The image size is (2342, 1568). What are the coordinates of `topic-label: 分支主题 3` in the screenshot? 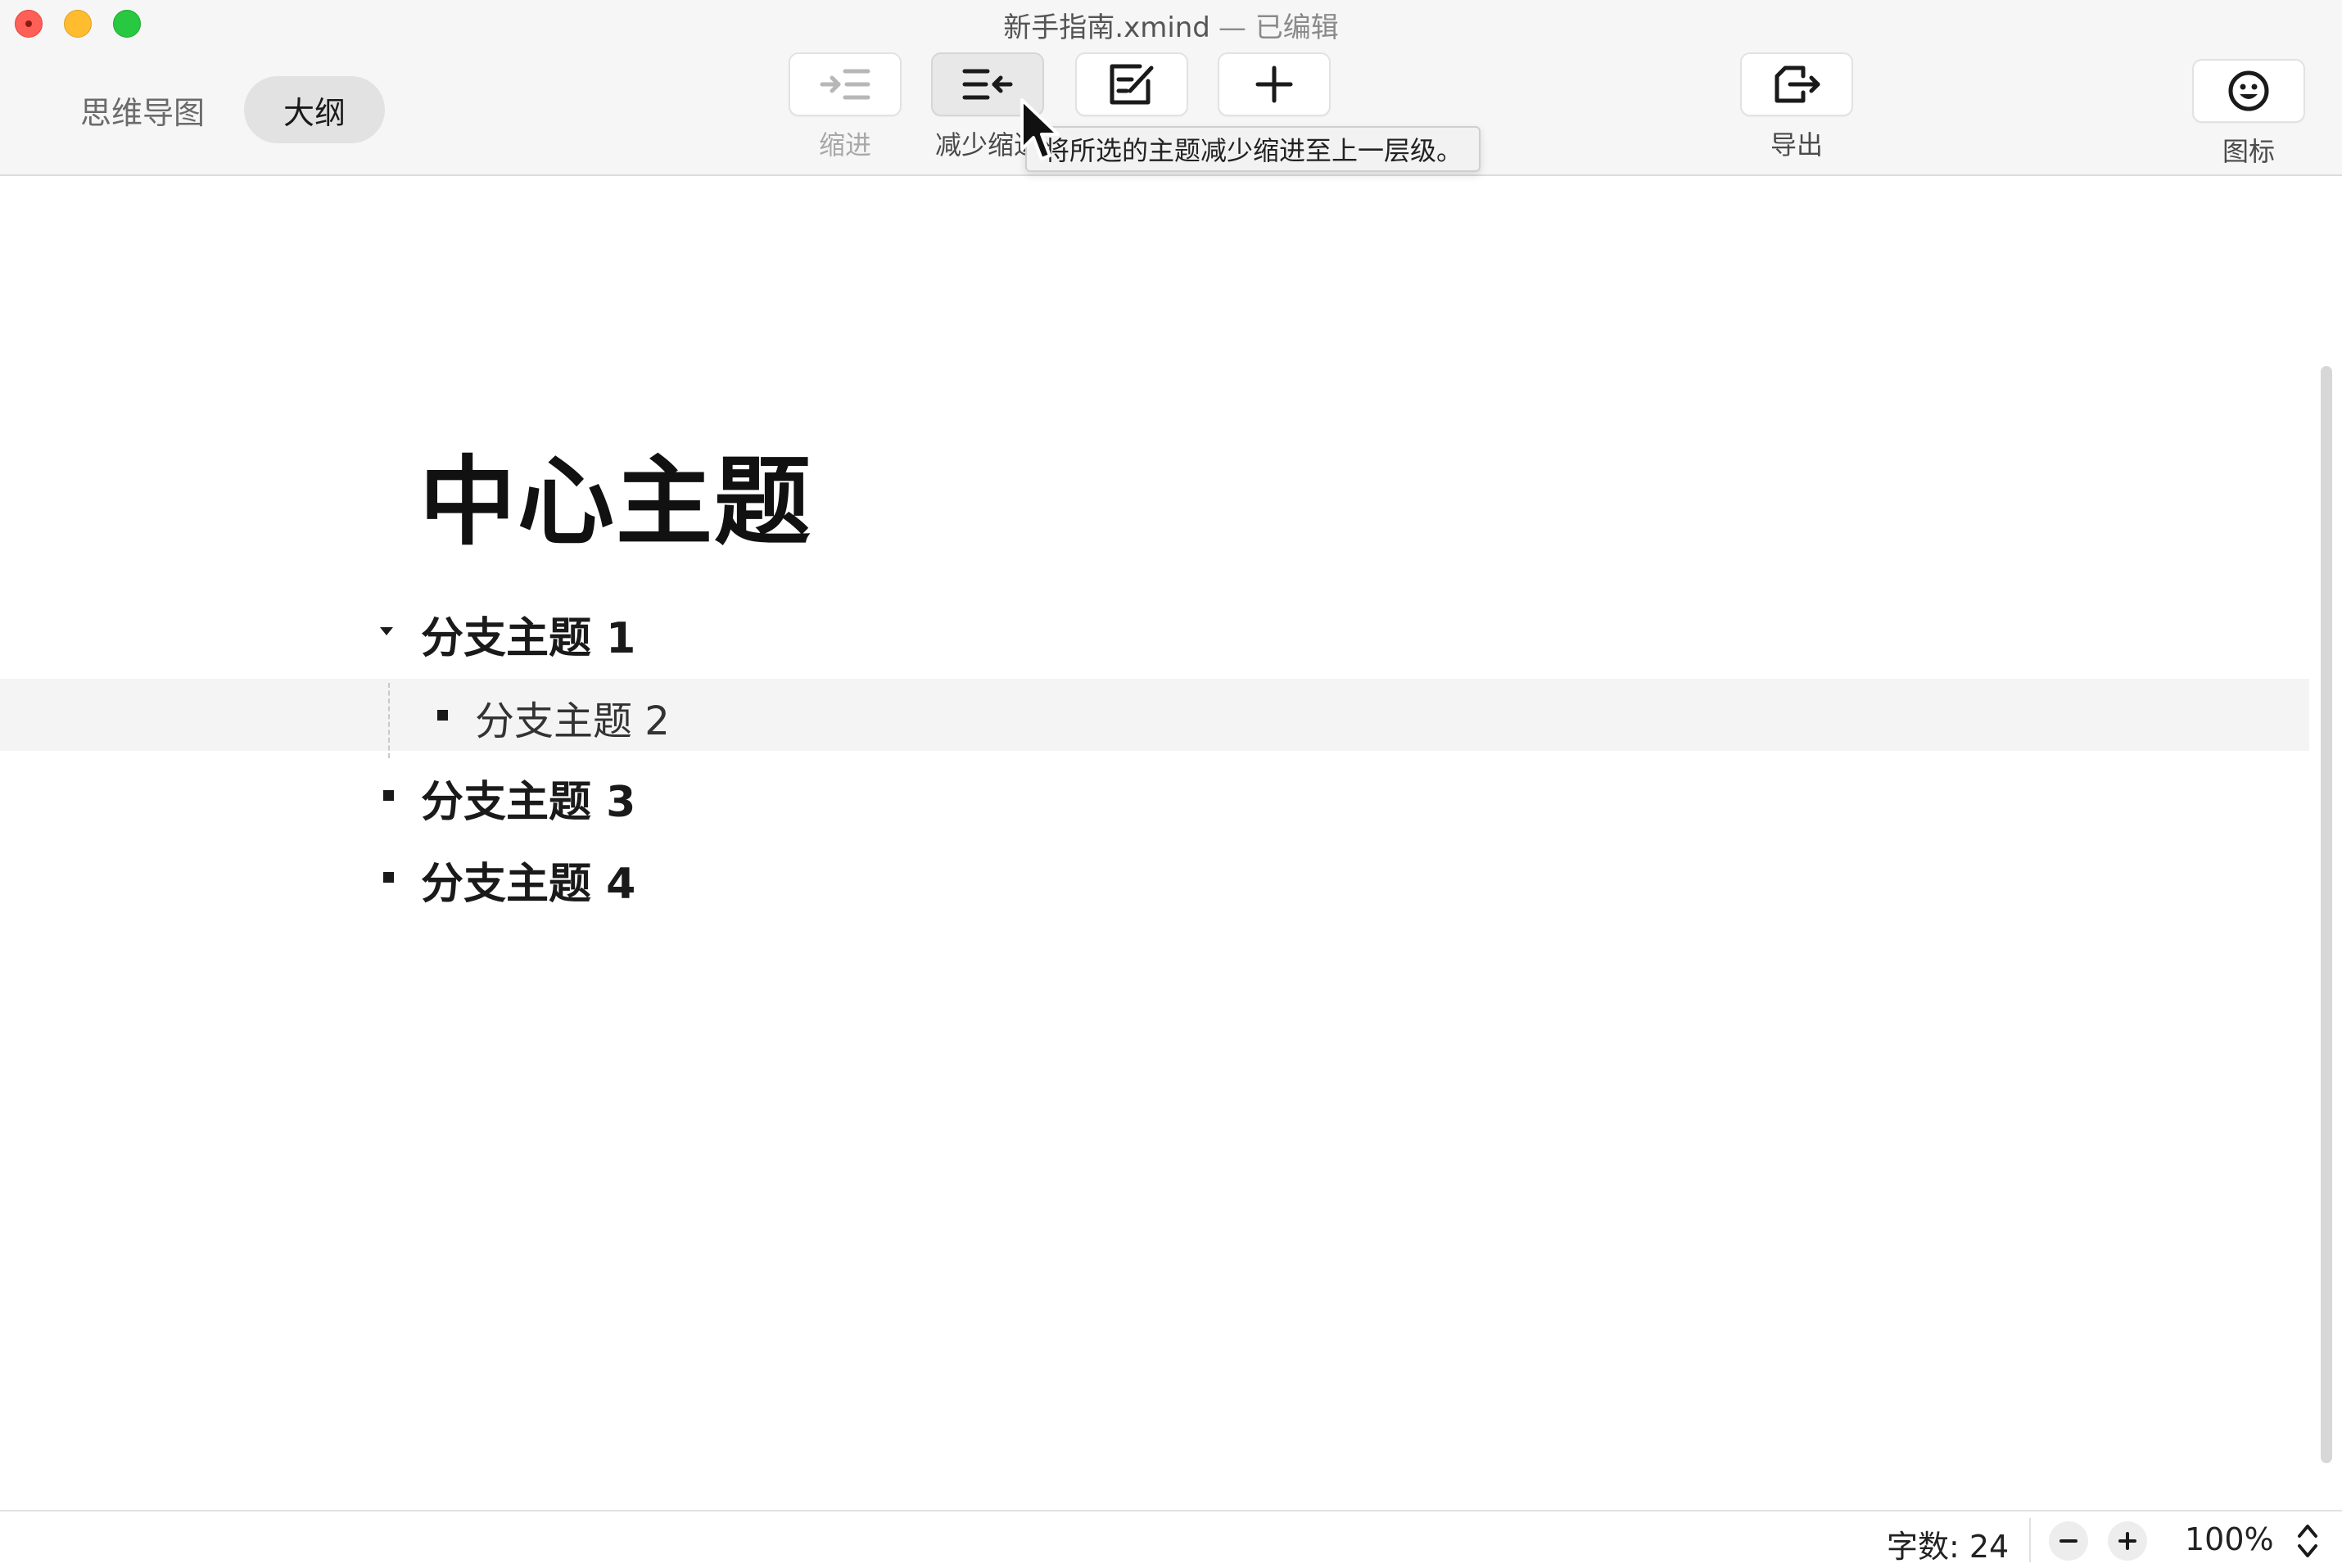 It's located at (528, 798).